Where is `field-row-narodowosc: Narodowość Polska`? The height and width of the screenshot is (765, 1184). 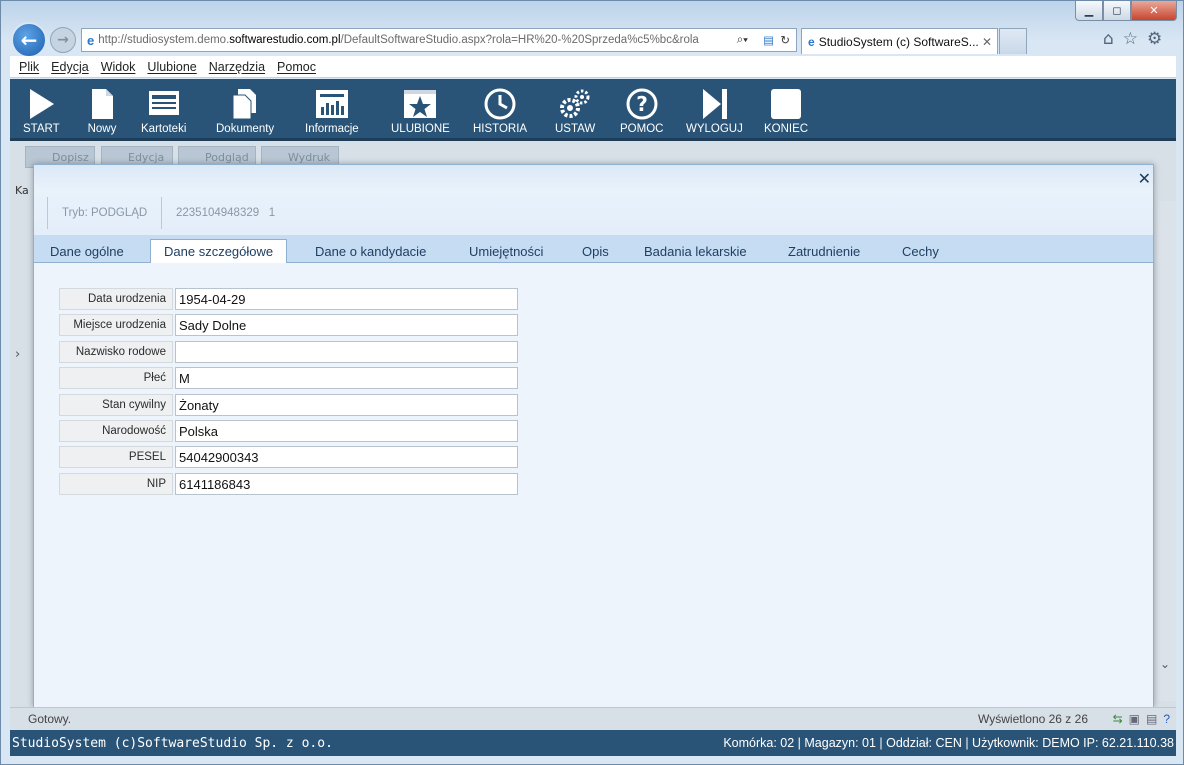
field-row-narodowosc: Narodowość Polska is located at coordinates (288, 431).